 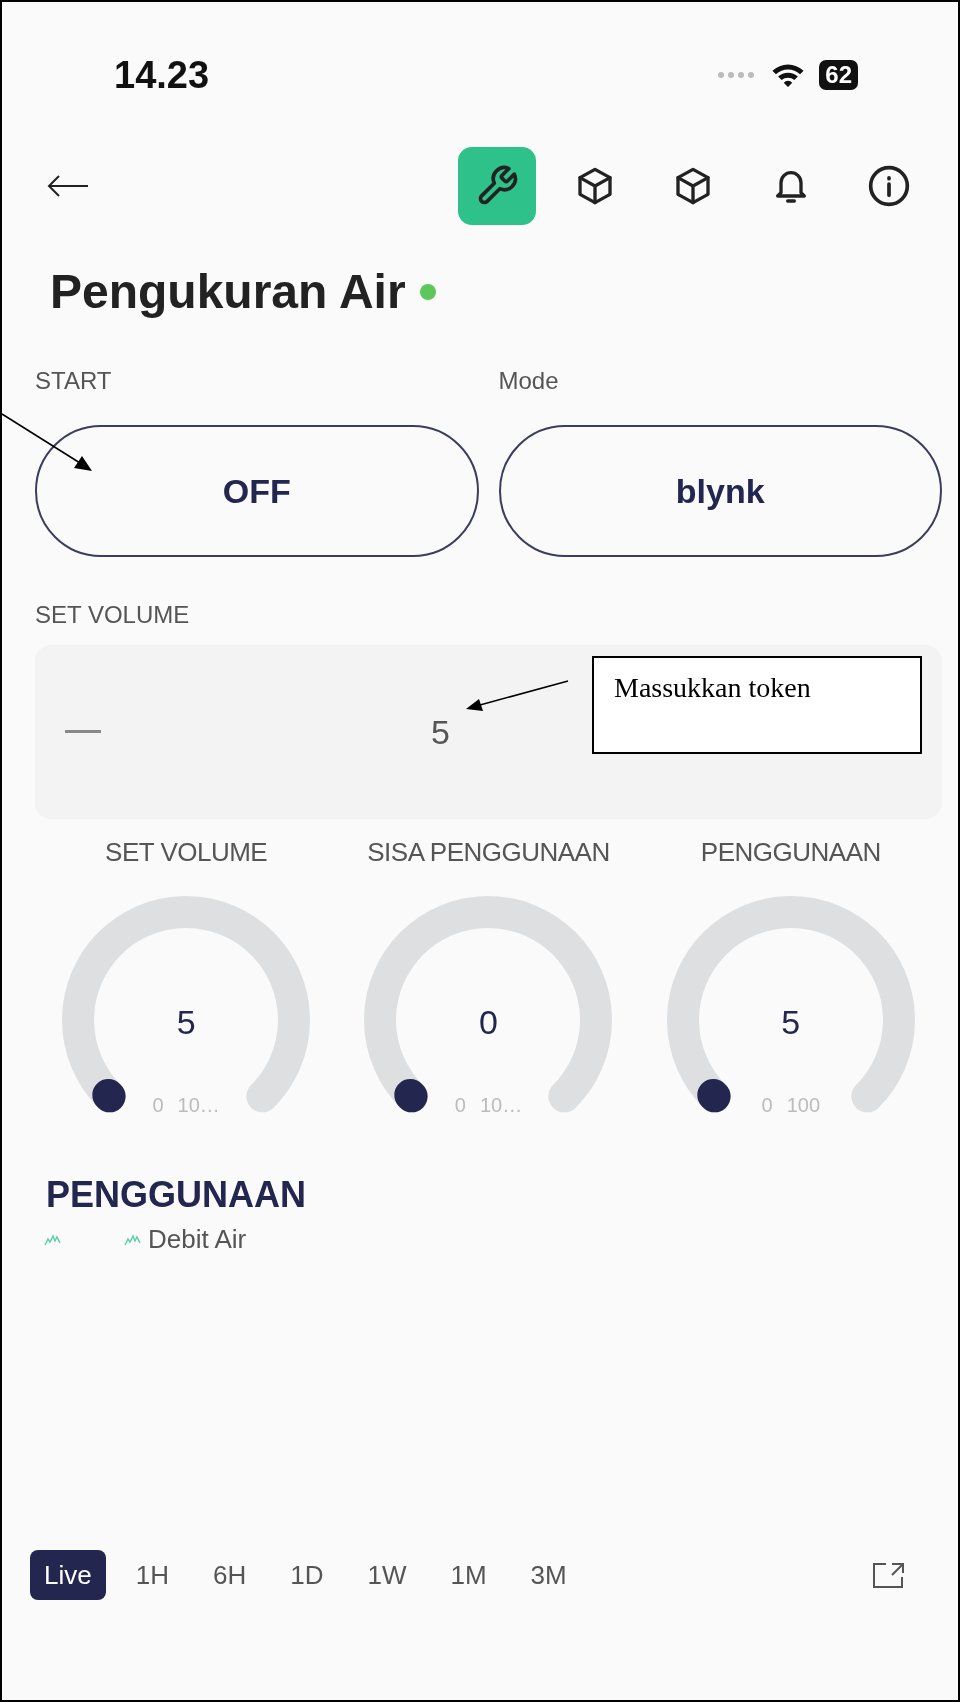 I want to click on expand-icon, so click(x=889, y=1575).